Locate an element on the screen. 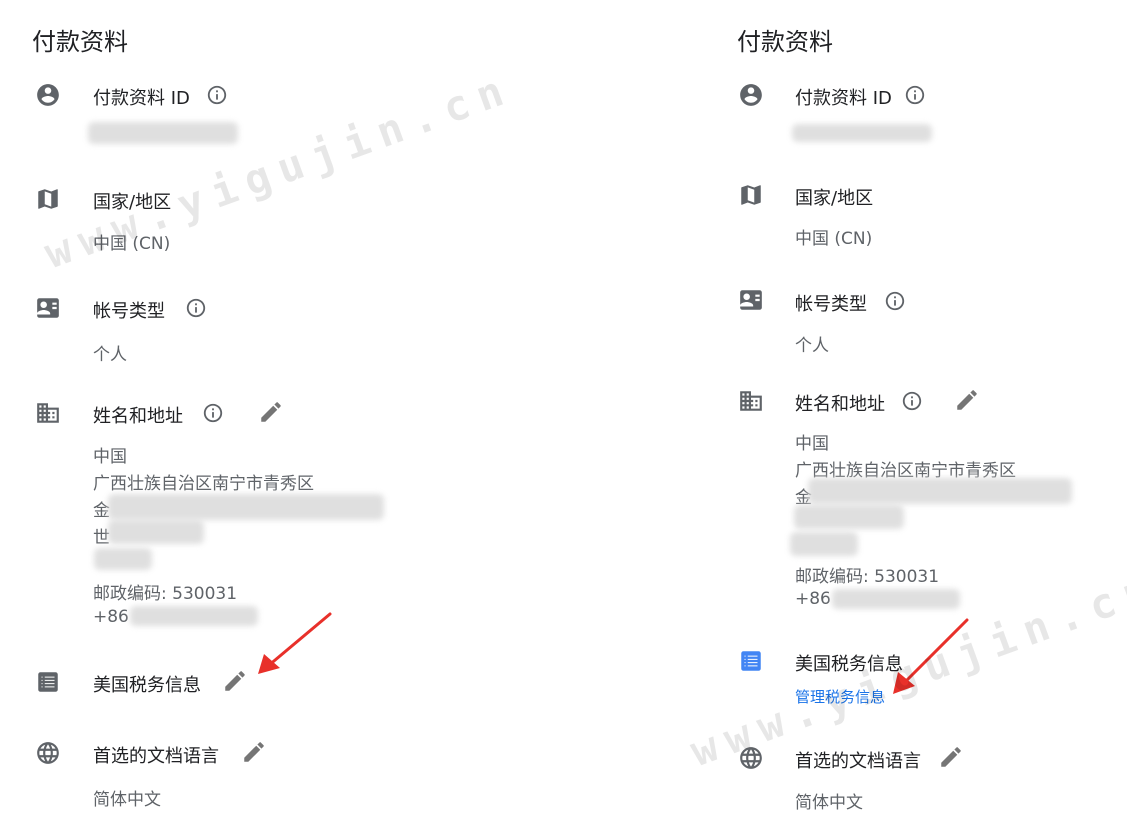 Image resolution: width=1127 pixels, height=832 pixels. red-arrow-annotation is located at coordinates (295, 643).